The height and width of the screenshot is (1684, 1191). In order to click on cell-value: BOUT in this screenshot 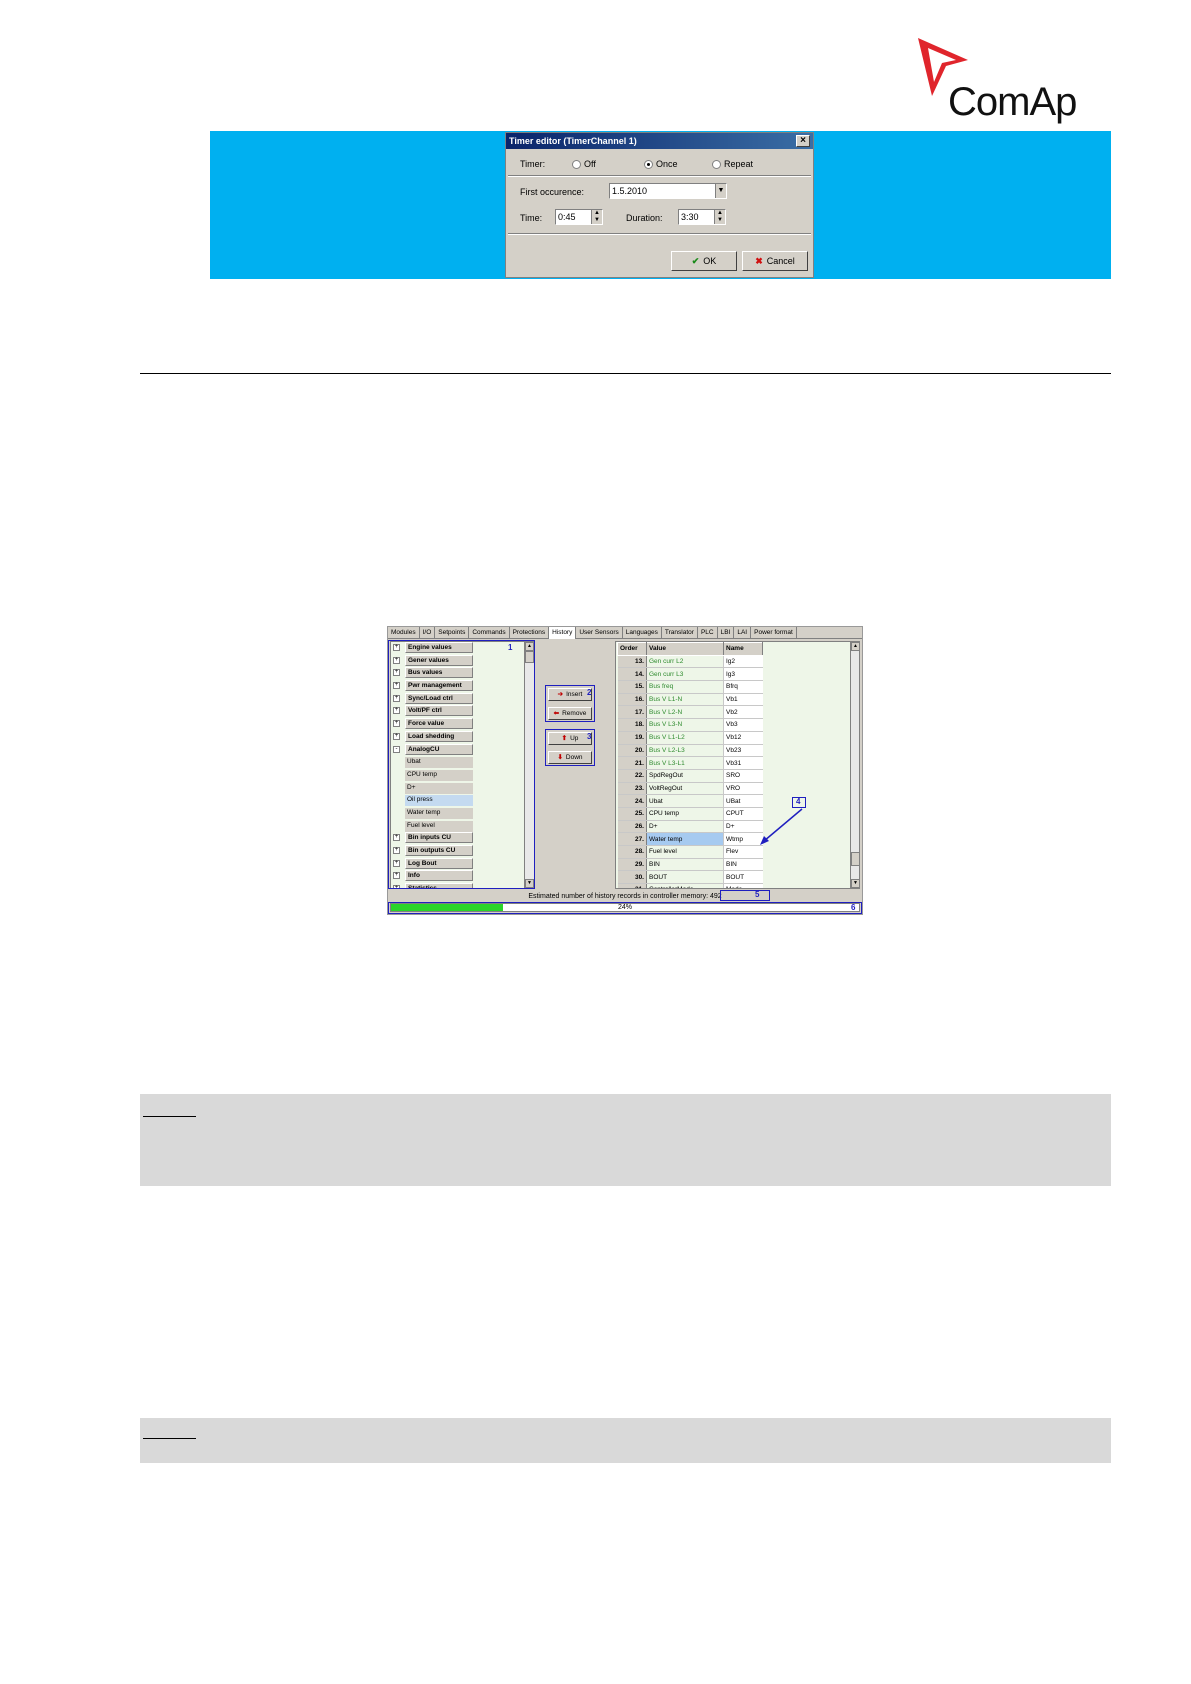, I will do `click(685, 877)`.